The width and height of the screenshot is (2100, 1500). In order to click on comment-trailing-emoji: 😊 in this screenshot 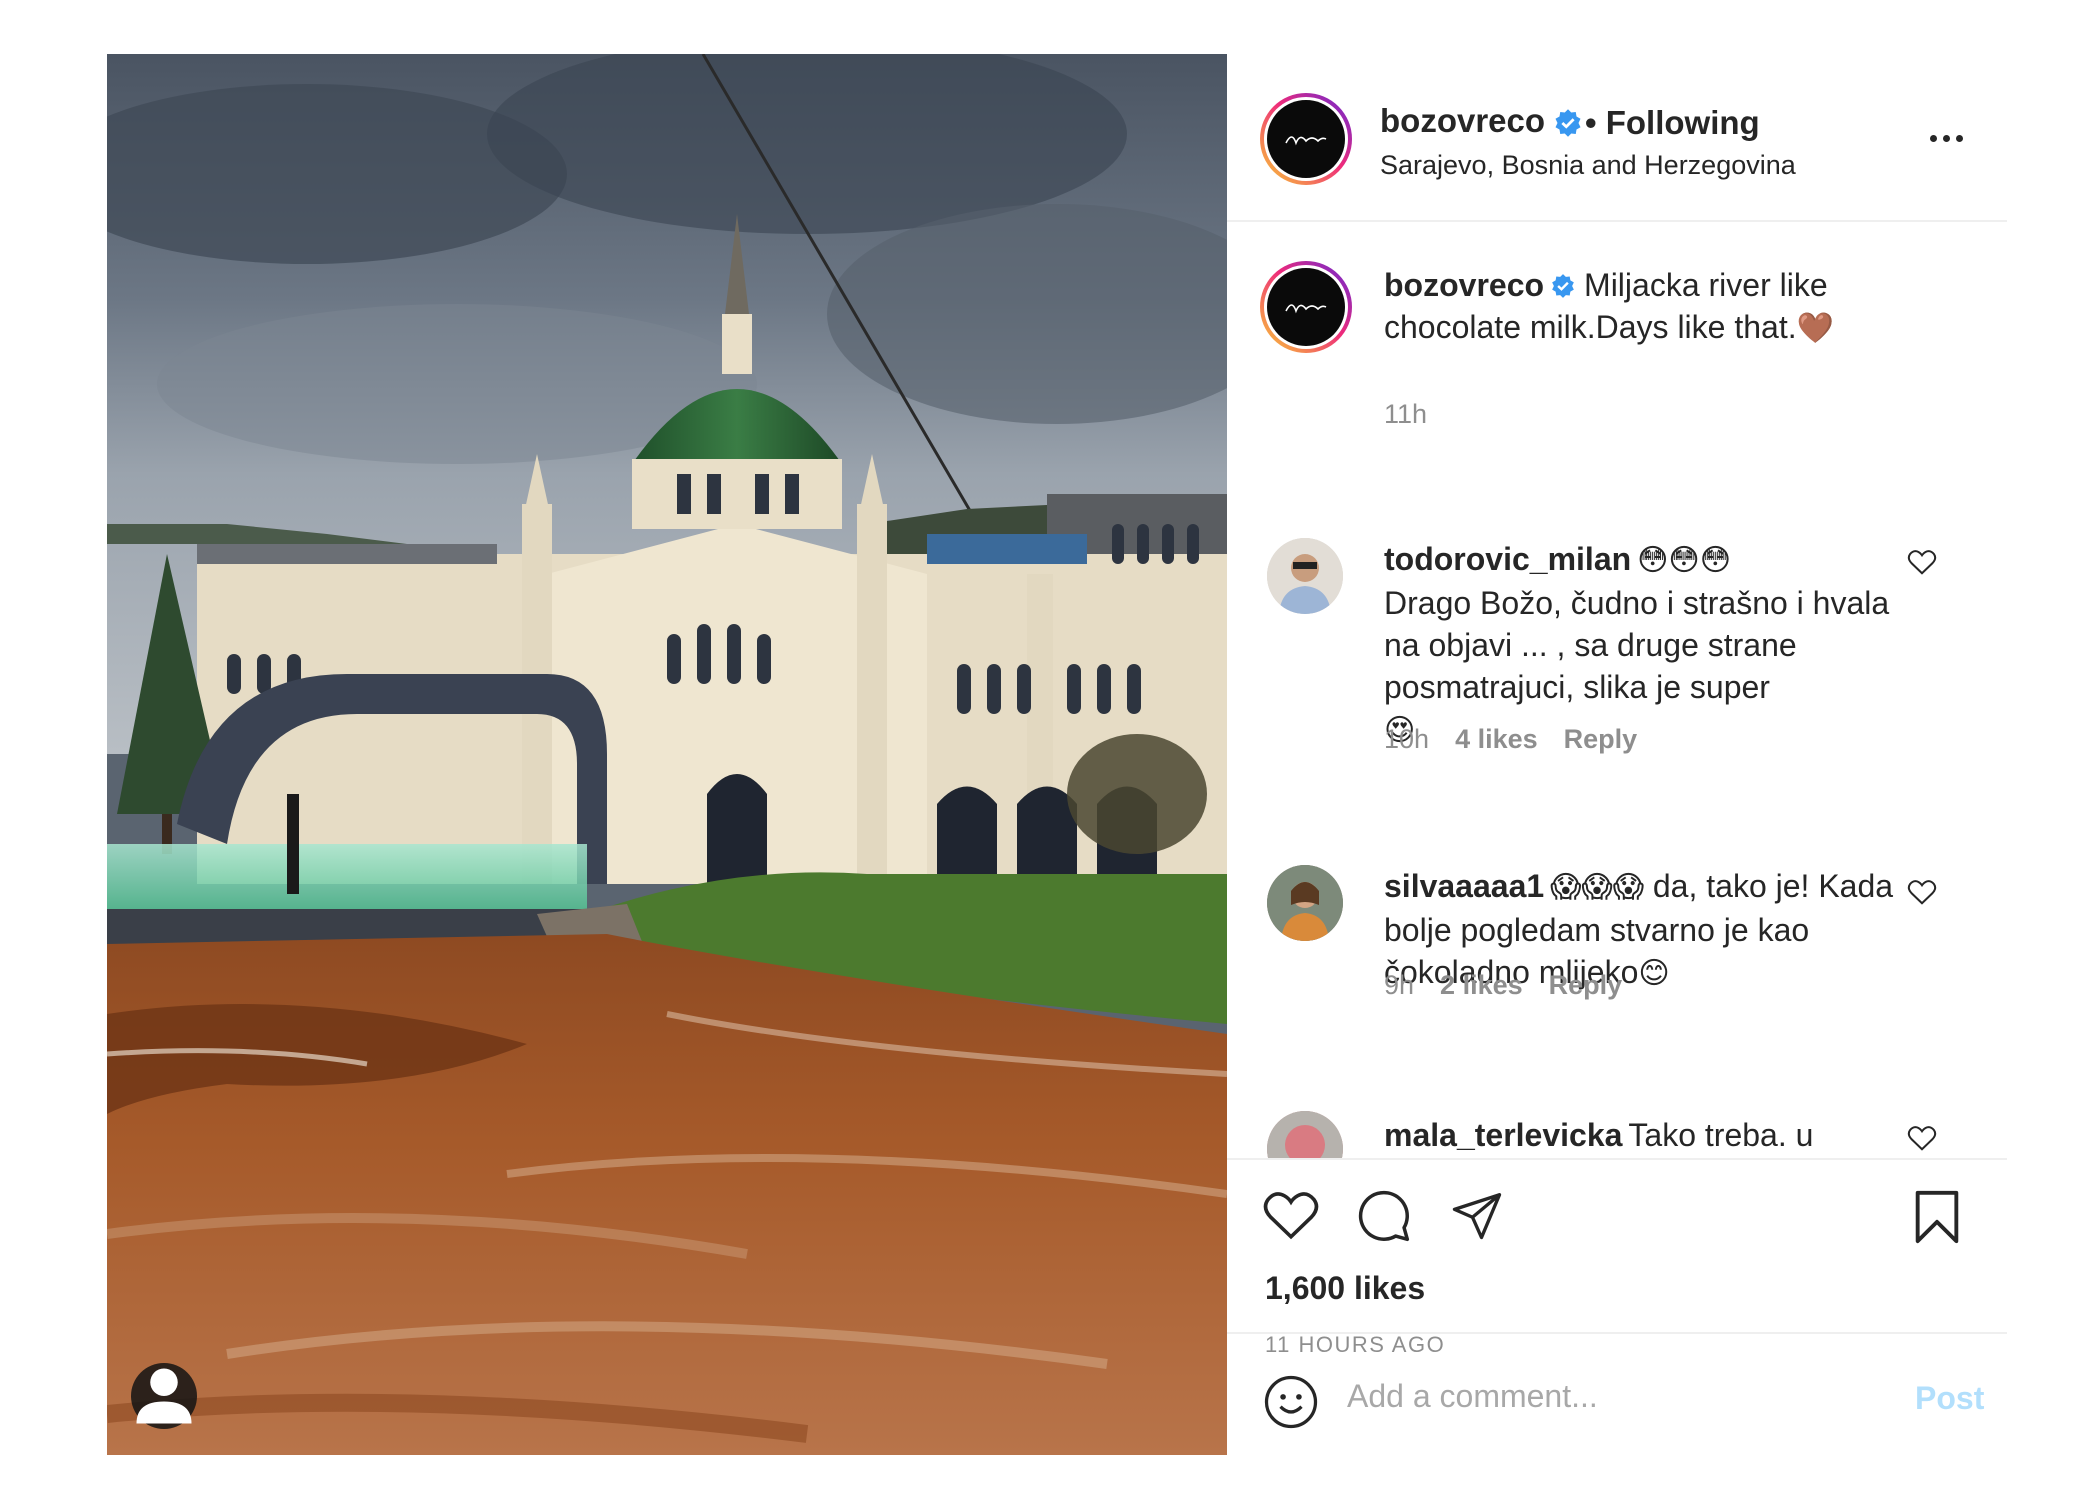, I will do `click(1654, 973)`.